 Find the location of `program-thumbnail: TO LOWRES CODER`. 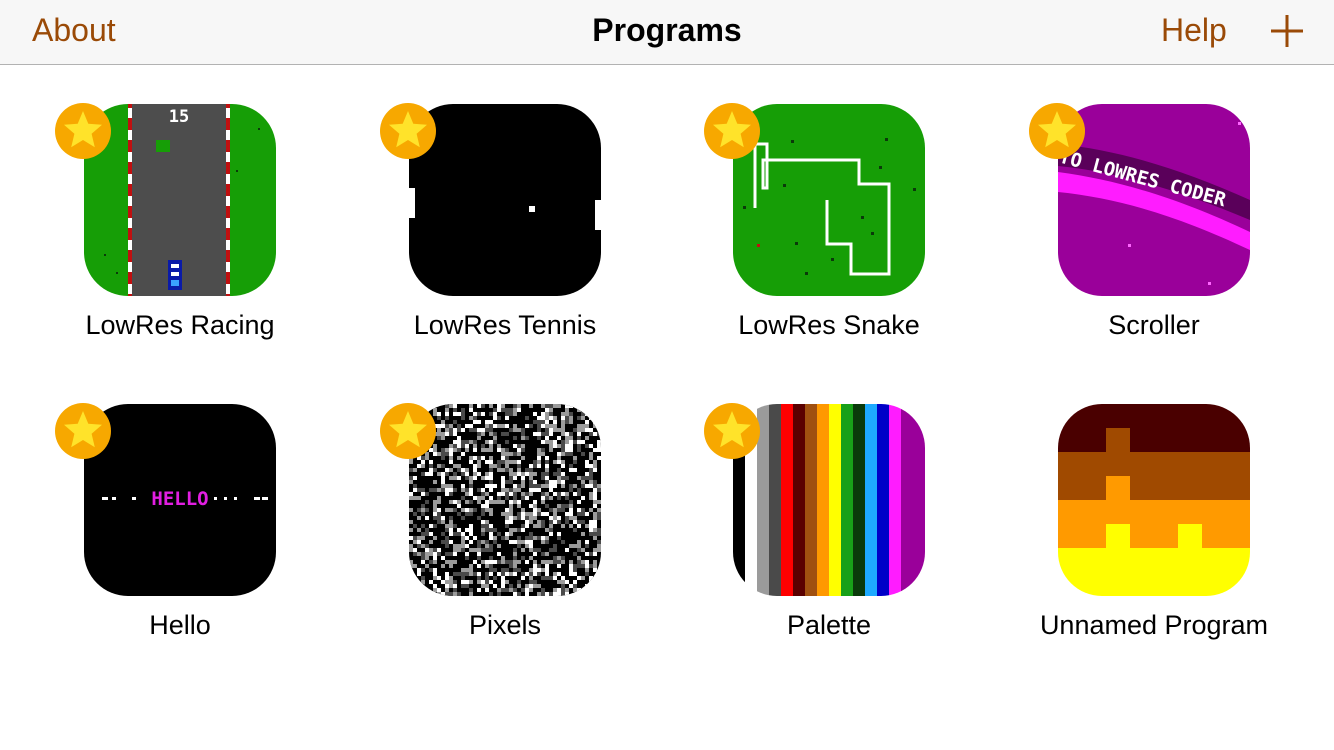

program-thumbnail: TO LOWRES CODER is located at coordinates (1154, 200).